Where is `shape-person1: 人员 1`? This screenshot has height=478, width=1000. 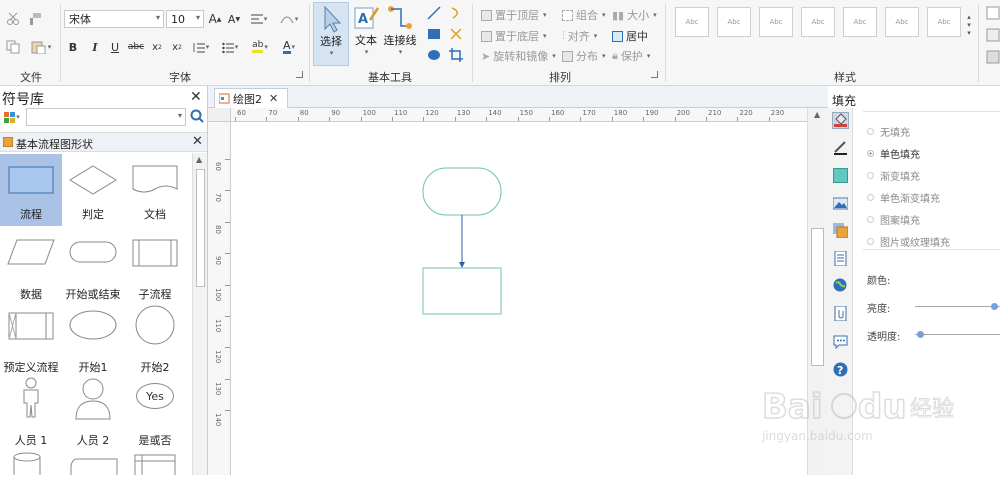
shape-person1: 人员 1 is located at coordinates (31, 413).